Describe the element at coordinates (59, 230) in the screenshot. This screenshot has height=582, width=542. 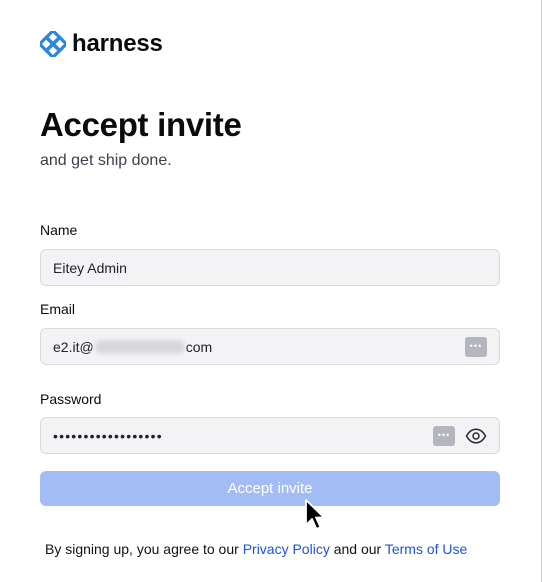
I see `name-label: Name` at that location.